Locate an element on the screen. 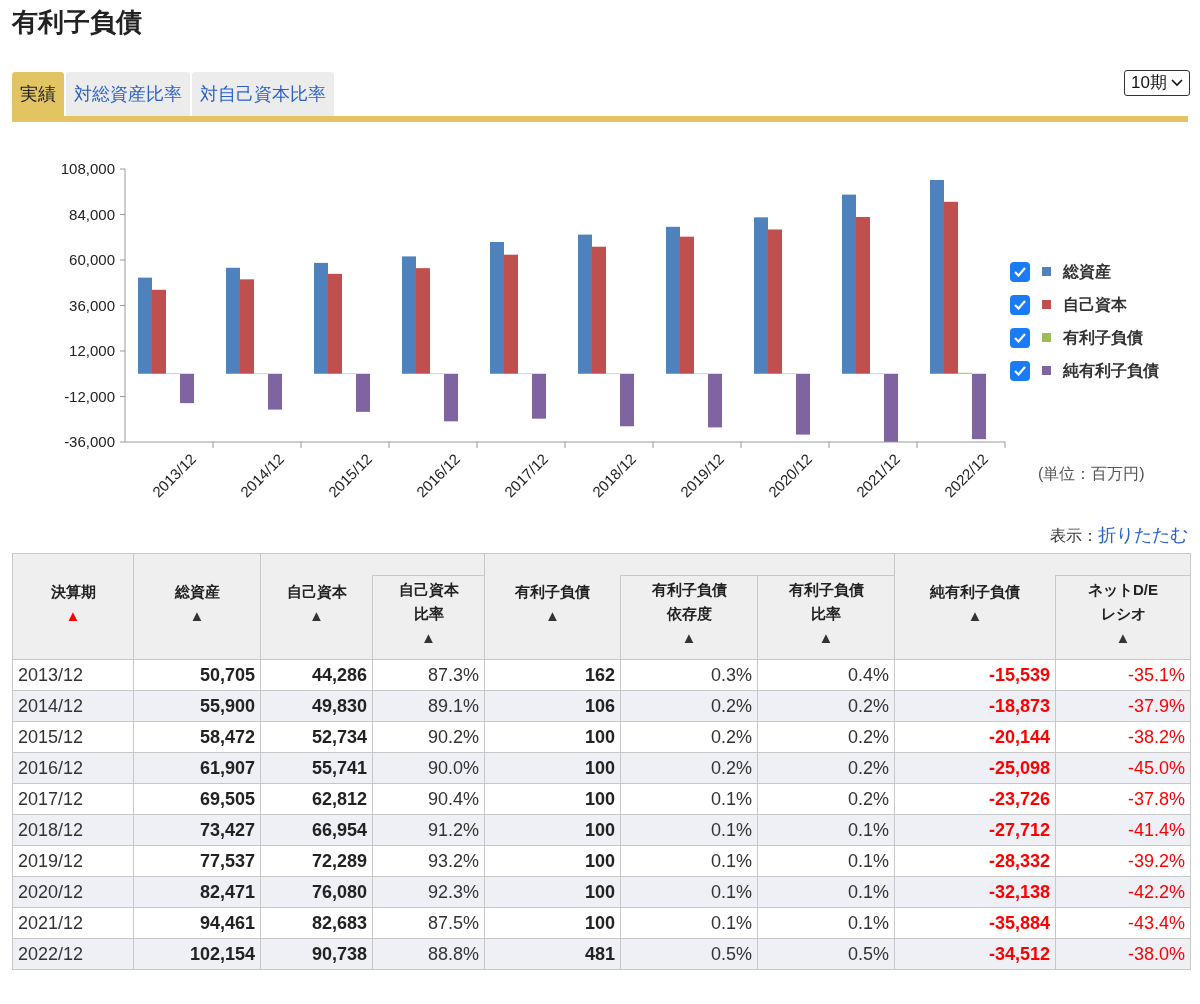 The image size is (1200, 1004). column-header-label: 比率 is located at coordinates (428, 614).